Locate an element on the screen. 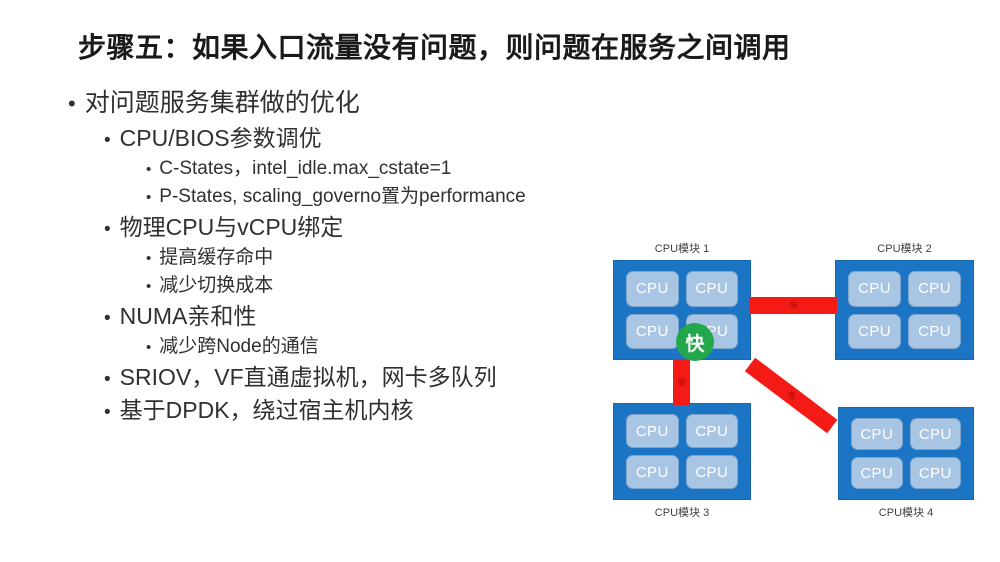  link-module1-module2: 慢 is located at coordinates (793, 305).